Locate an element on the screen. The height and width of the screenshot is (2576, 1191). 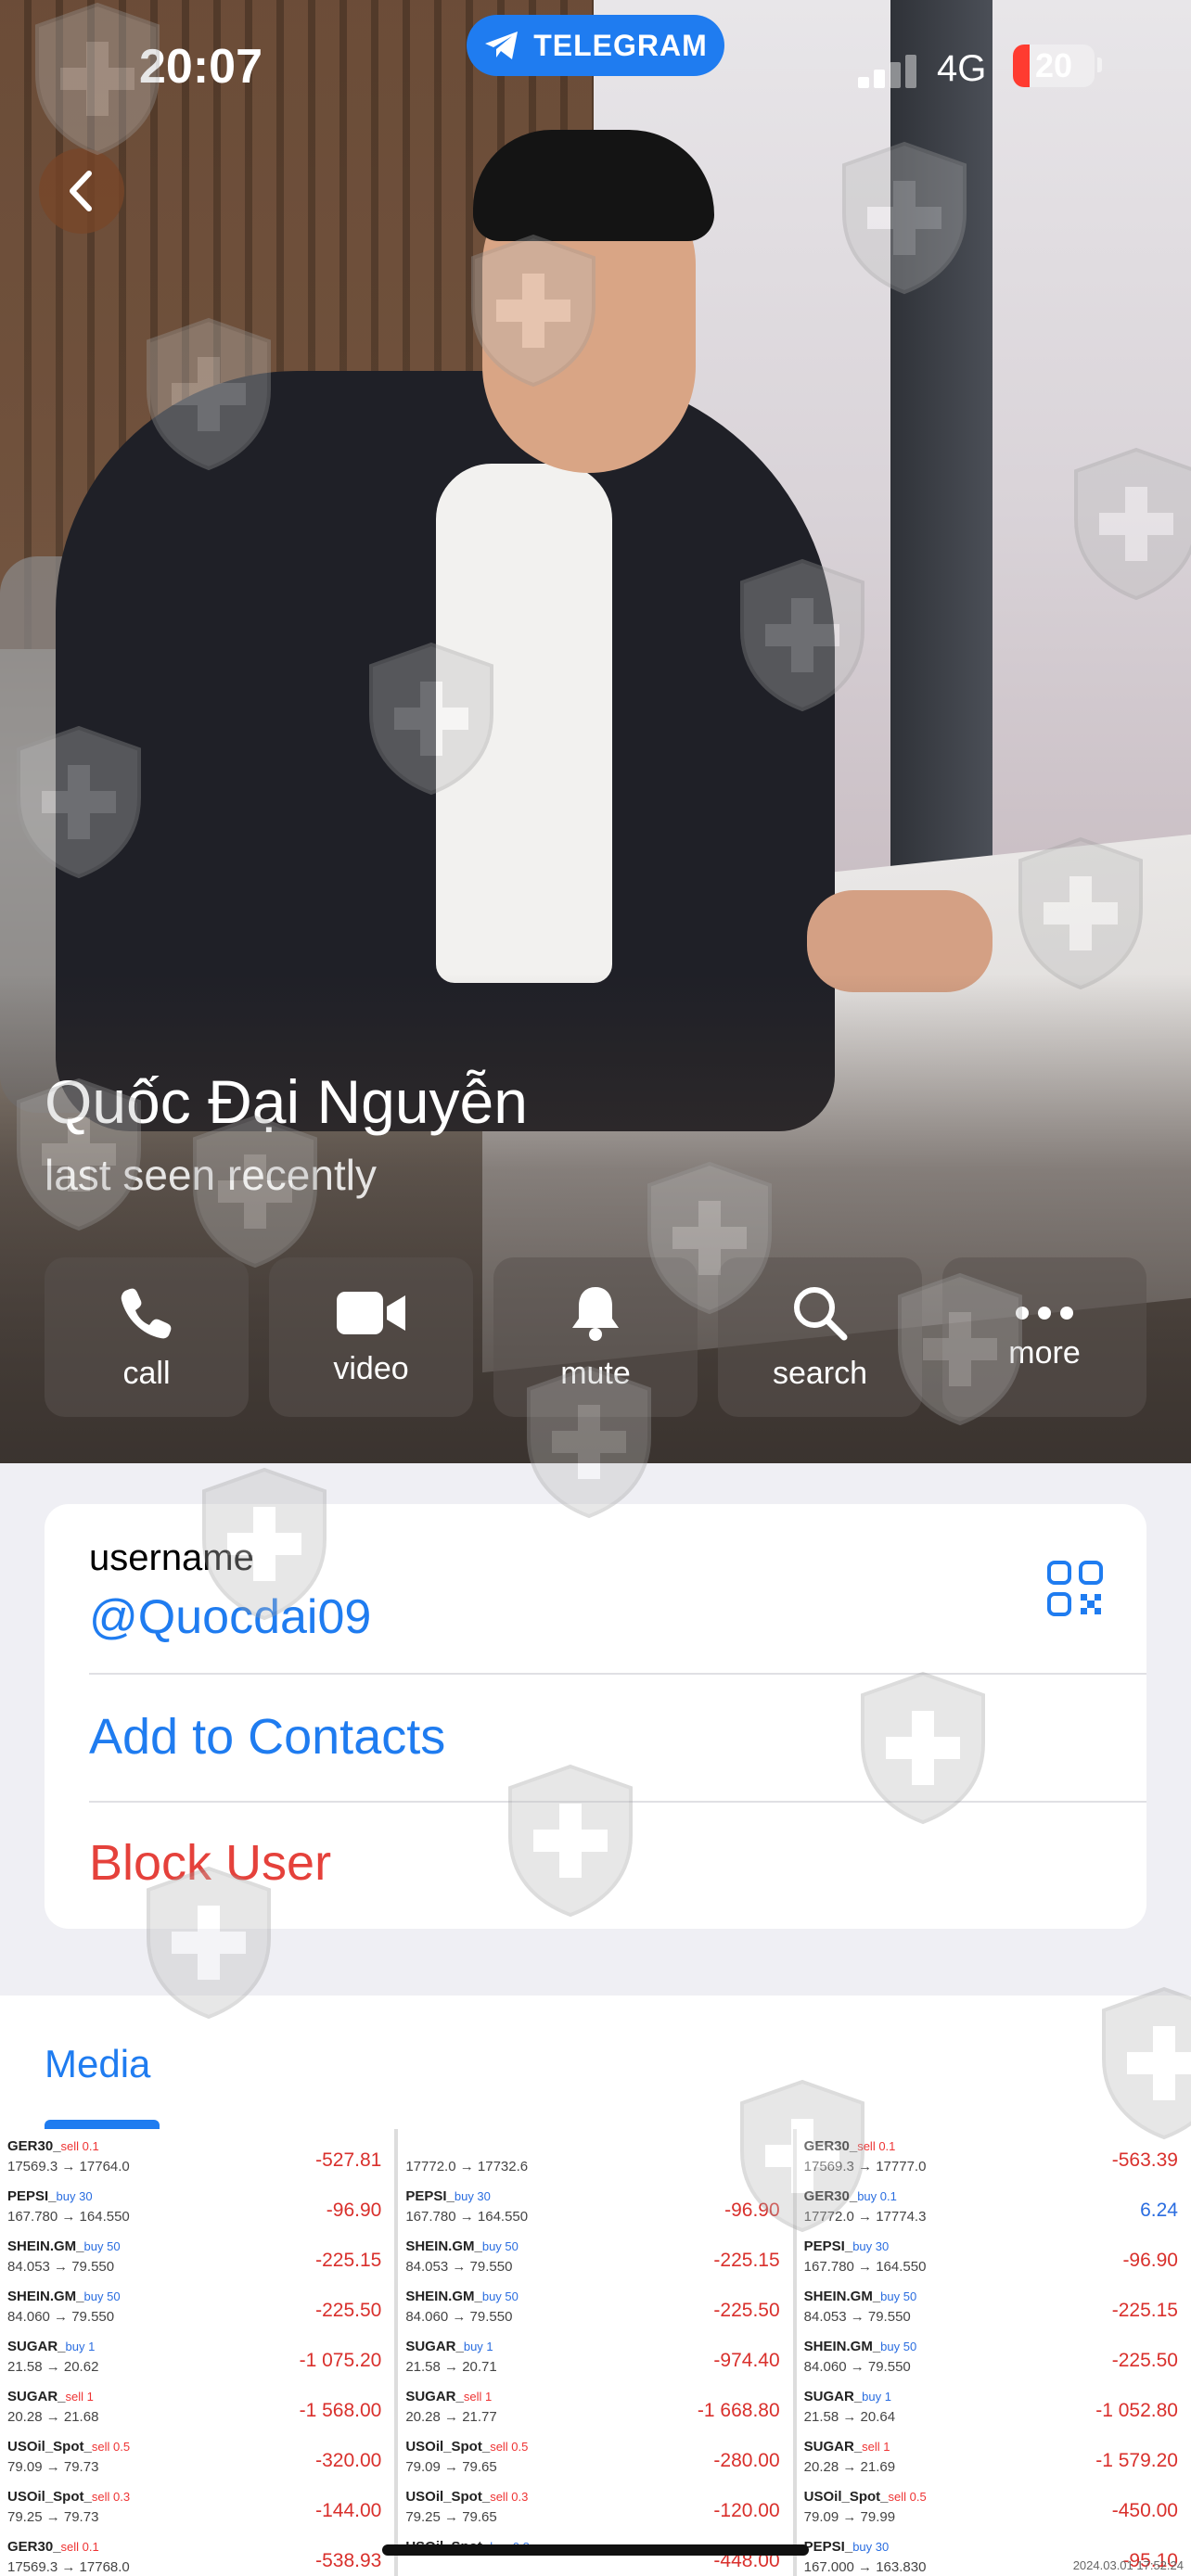
trade-row: SHEIN.GM_buy 50 84.060 → 79.550 -225.50 is located at coordinates (595, 2310).